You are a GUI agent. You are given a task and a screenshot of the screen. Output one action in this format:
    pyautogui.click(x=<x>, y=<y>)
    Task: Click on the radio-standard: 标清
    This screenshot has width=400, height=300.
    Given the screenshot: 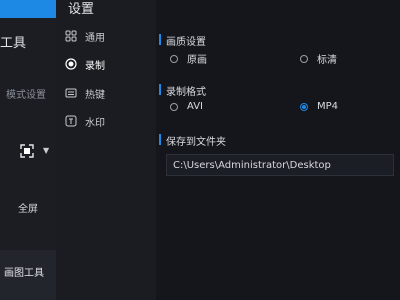 What is the action you would take?
    pyautogui.click(x=318, y=58)
    